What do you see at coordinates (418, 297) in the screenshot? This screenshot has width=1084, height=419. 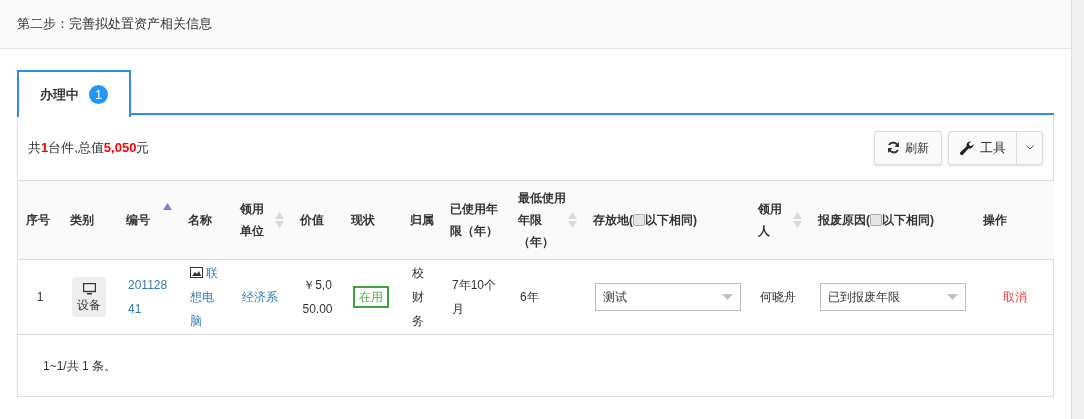 I see `cell-text: 校财务` at bounding box center [418, 297].